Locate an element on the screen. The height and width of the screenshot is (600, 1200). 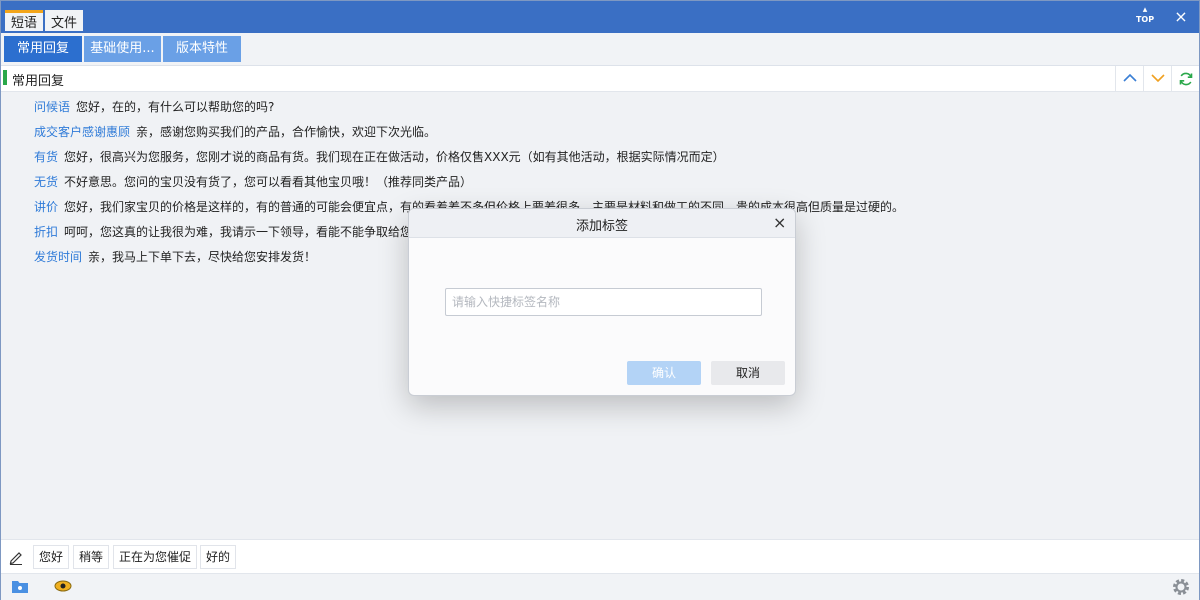
phrase-text: 您好，在的，有什么可以帮助您的吗? is located at coordinates (175, 107).